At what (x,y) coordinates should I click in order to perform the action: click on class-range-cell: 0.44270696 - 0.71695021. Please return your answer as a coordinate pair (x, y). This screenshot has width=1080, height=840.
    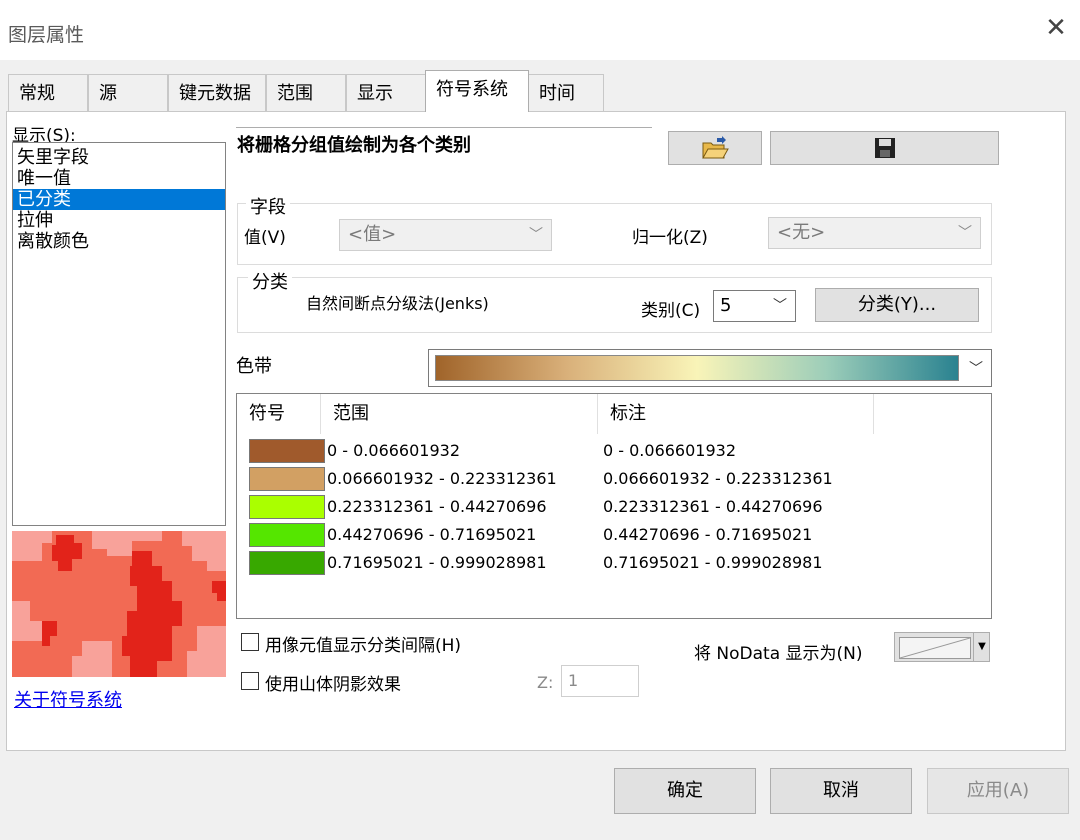
    Looking at the image, I should click on (431, 535).